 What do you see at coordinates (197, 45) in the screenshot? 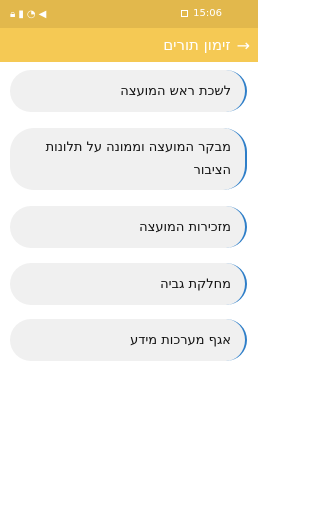
I see `app-title: זימון תורים` at bounding box center [197, 45].